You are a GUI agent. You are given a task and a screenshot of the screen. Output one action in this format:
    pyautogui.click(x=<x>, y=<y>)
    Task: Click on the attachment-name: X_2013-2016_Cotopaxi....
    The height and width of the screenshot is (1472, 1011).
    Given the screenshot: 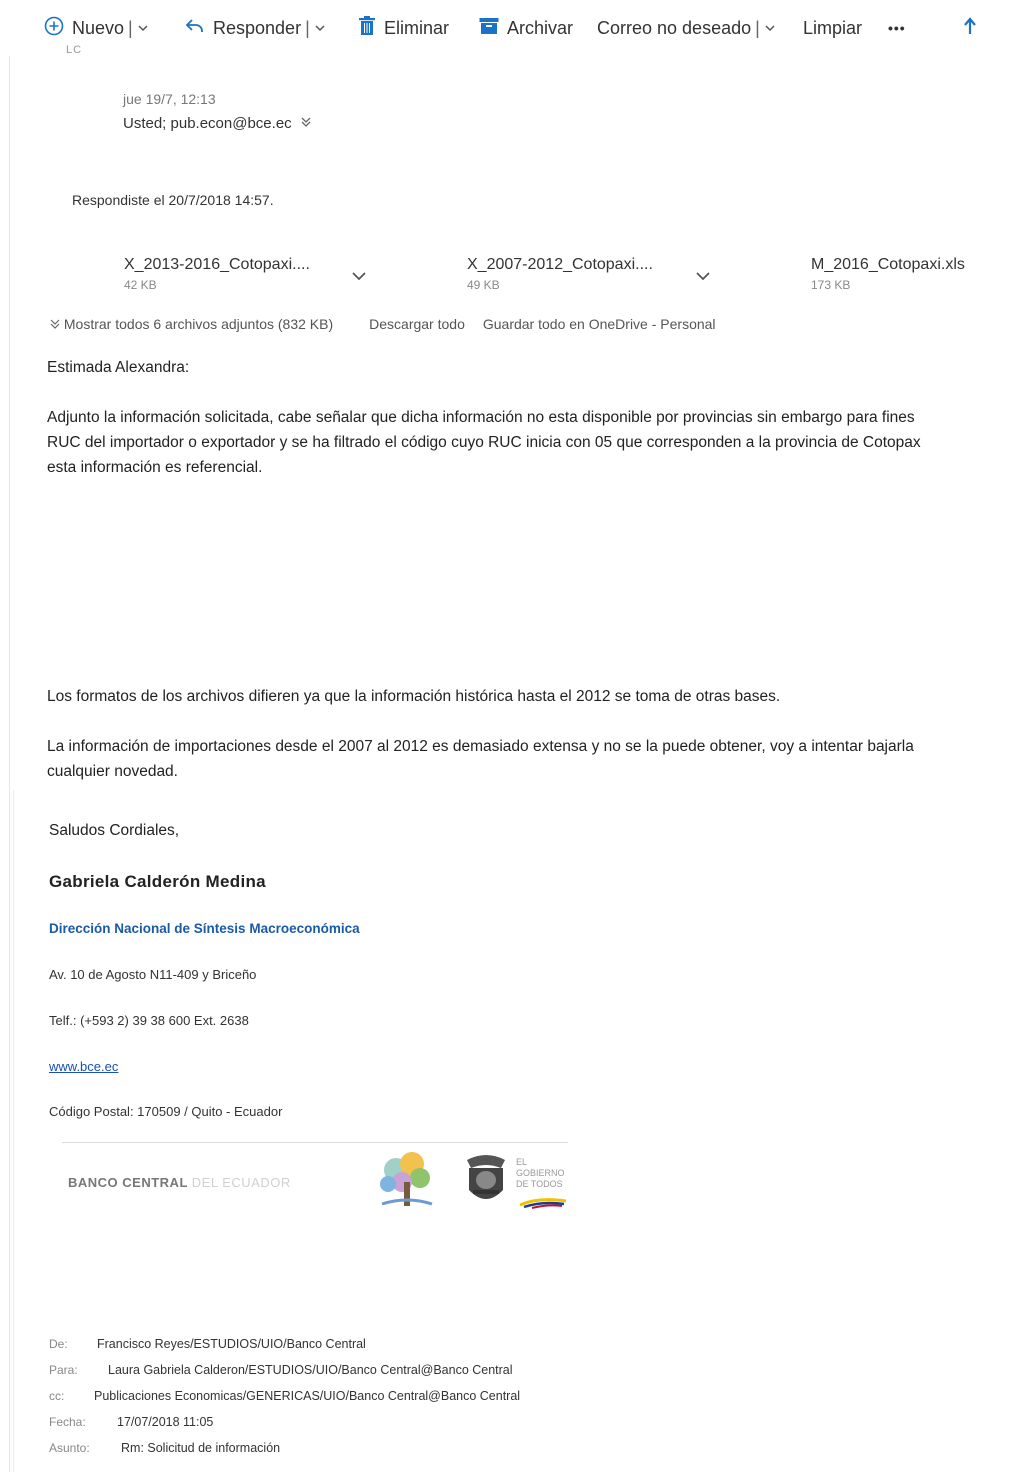 What is the action you would take?
    pyautogui.click(x=217, y=264)
    